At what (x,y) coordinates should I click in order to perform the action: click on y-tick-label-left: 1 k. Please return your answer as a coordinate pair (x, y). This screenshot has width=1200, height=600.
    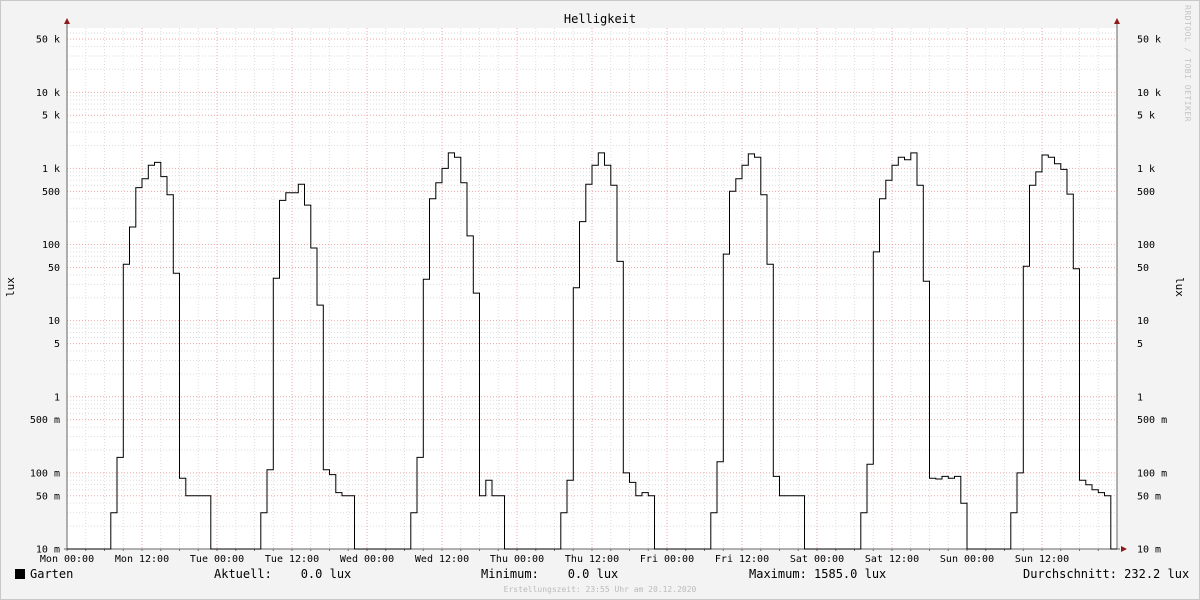
    Looking at the image, I should click on (51, 169).